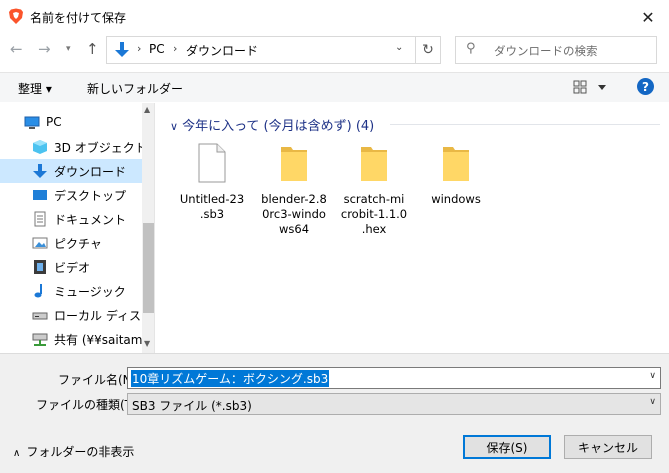  Describe the element at coordinates (374, 190) in the screenshot. I see `folder-item: scratch-mi crobit-1.1.0 .hex` at that location.